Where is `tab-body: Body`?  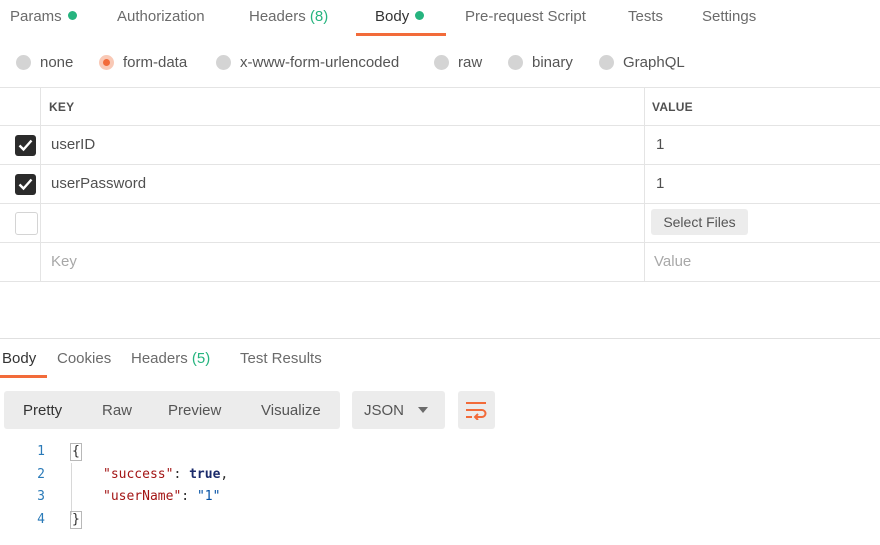 tab-body: Body is located at coordinates (400, 16).